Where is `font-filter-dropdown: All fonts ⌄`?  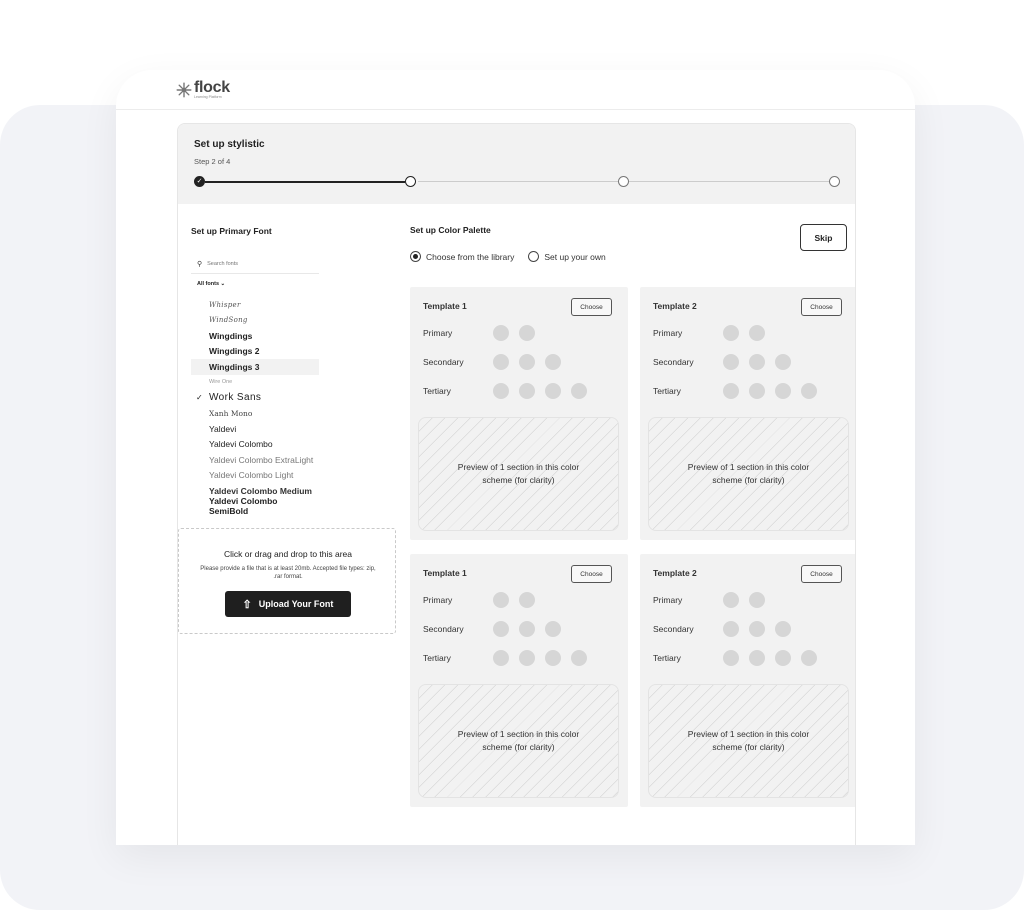 font-filter-dropdown: All fonts ⌄ is located at coordinates (211, 284).